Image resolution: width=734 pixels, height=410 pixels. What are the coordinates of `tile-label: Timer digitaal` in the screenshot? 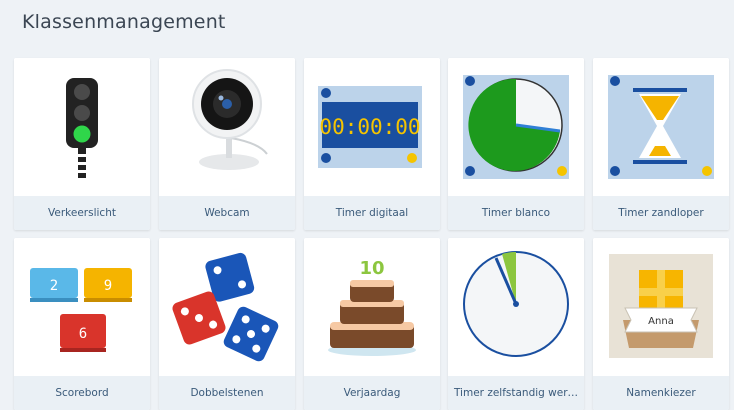 It's located at (372, 213).